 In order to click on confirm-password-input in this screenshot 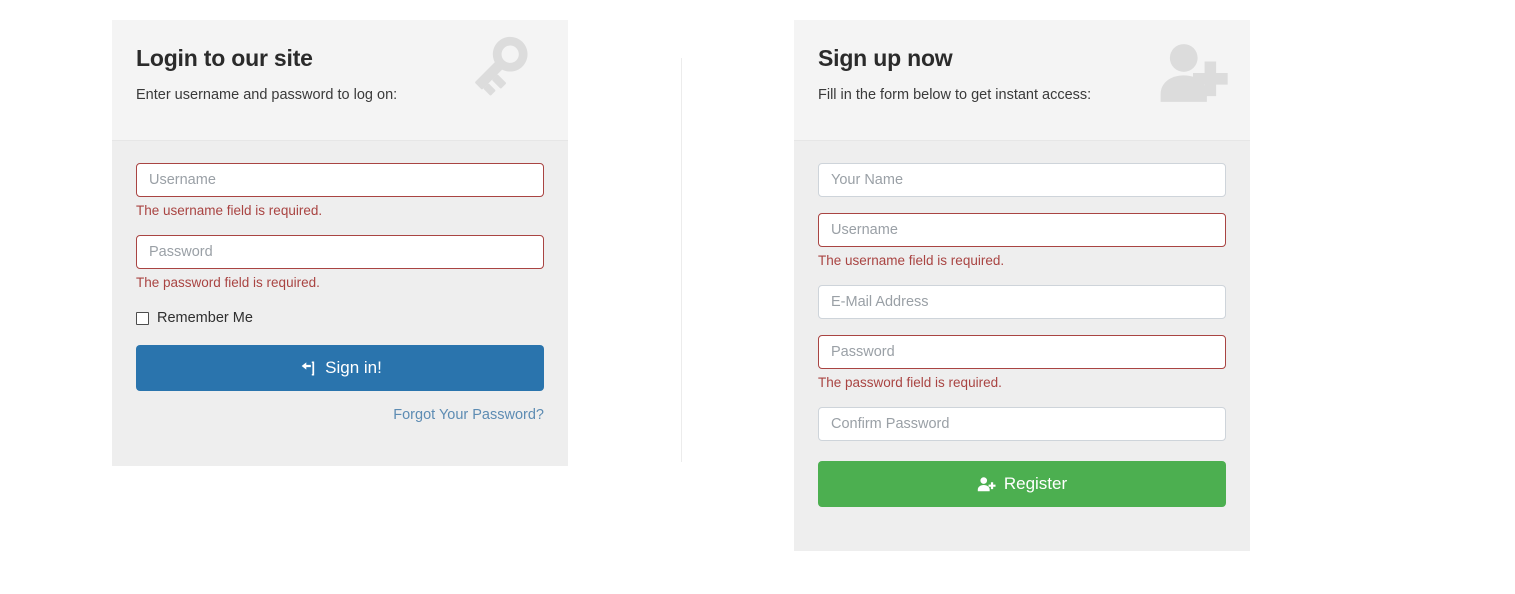, I will do `click(1022, 424)`.